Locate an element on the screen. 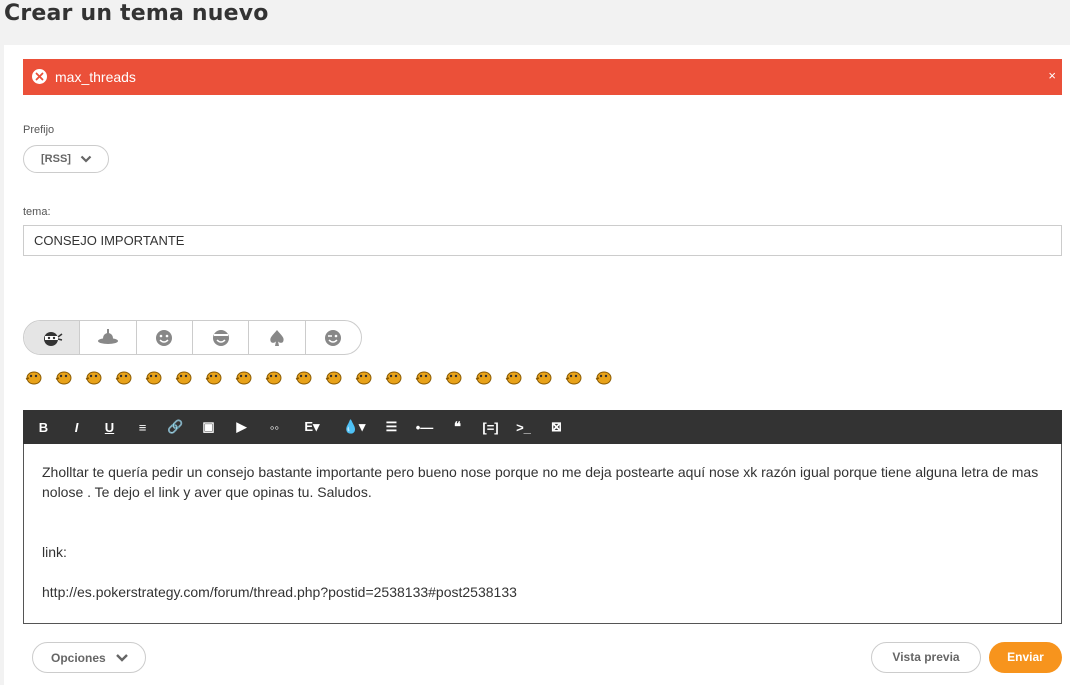  tab-grin-smileys is located at coordinates (221, 337).